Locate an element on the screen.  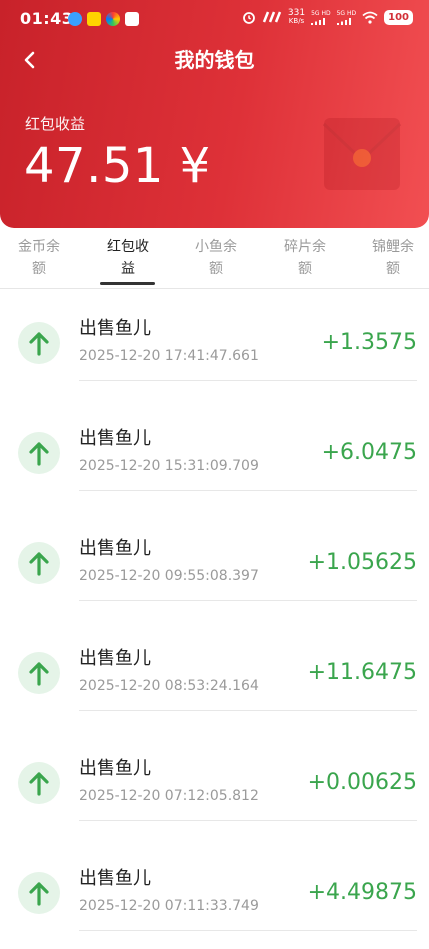
notification-icons is located at coordinates (103, 19).